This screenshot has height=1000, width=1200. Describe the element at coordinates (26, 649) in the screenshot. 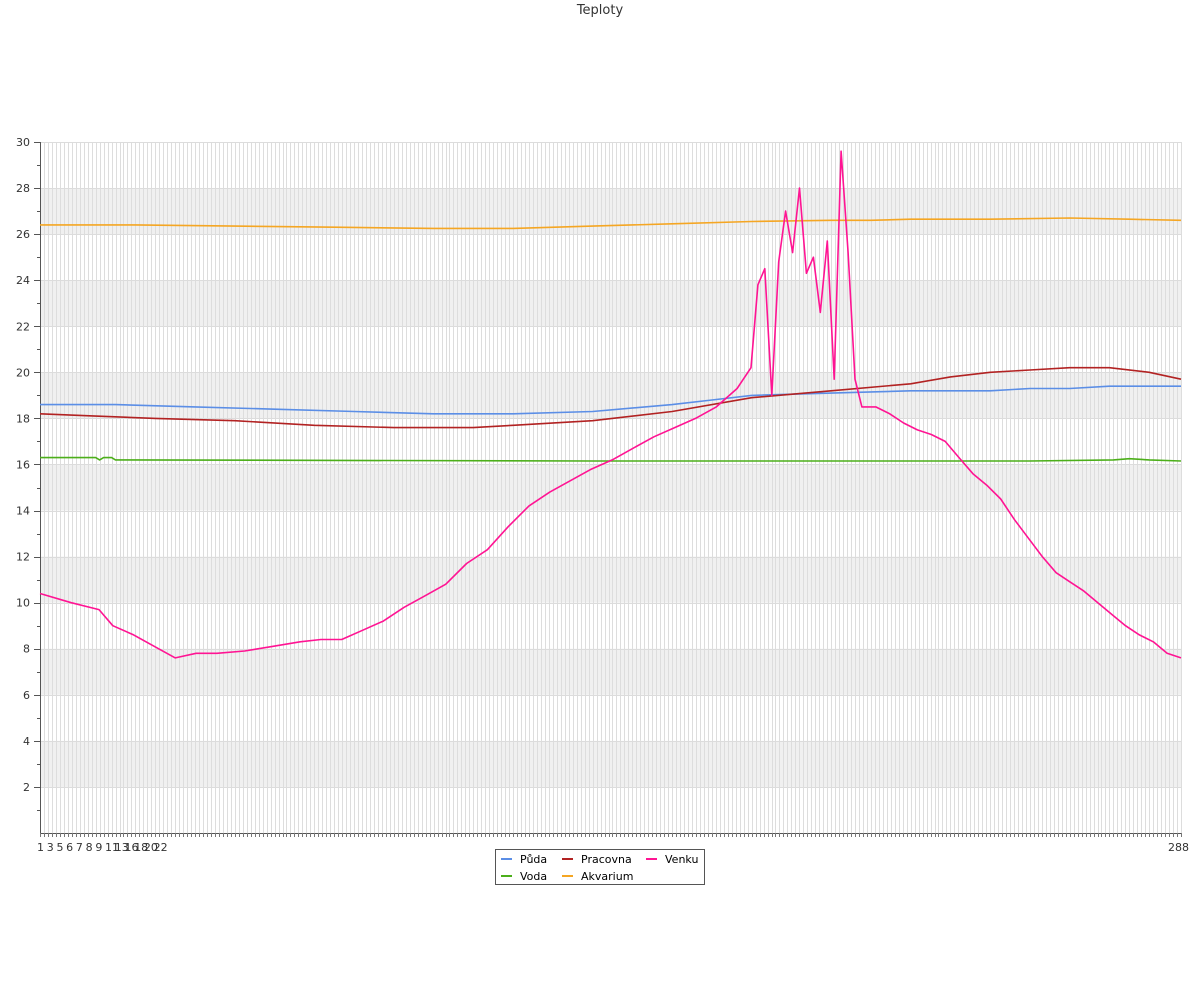

I see `y-tick-label: 8` at that location.